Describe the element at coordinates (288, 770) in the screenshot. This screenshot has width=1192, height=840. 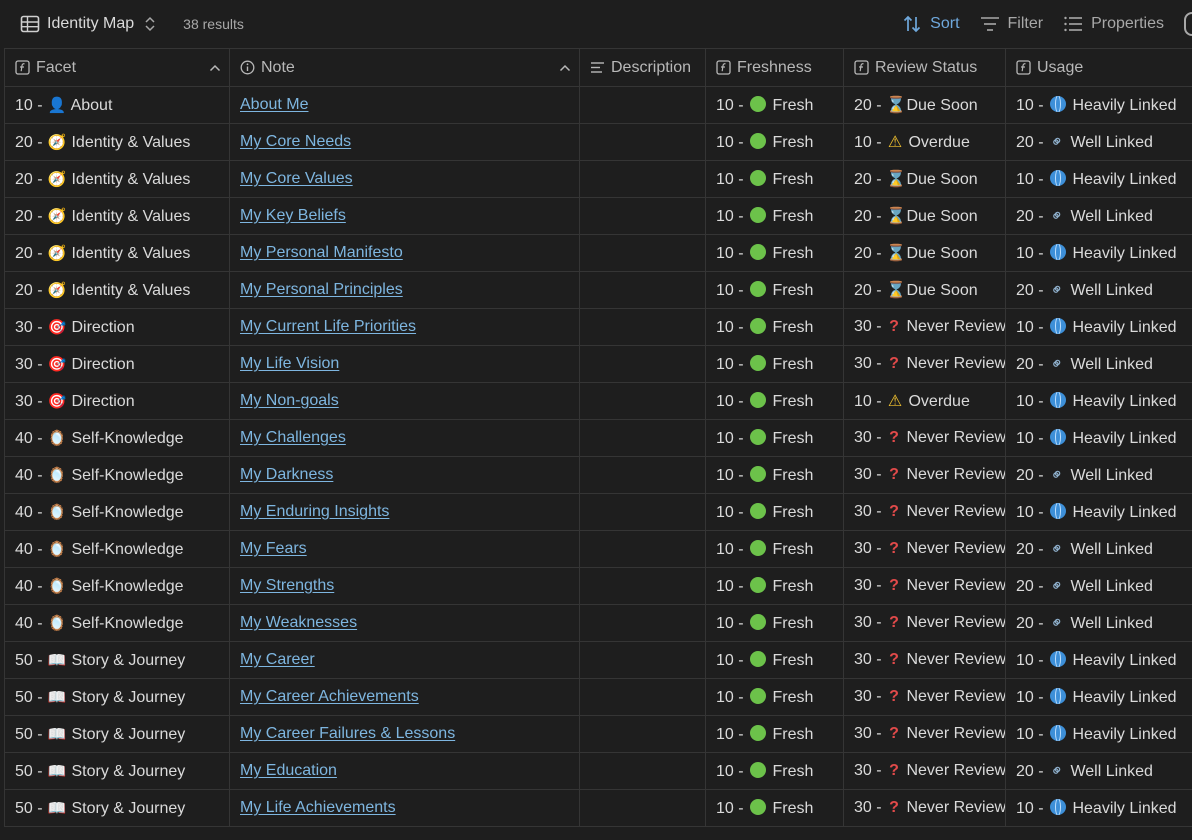
I see `note-link: My Education` at that location.